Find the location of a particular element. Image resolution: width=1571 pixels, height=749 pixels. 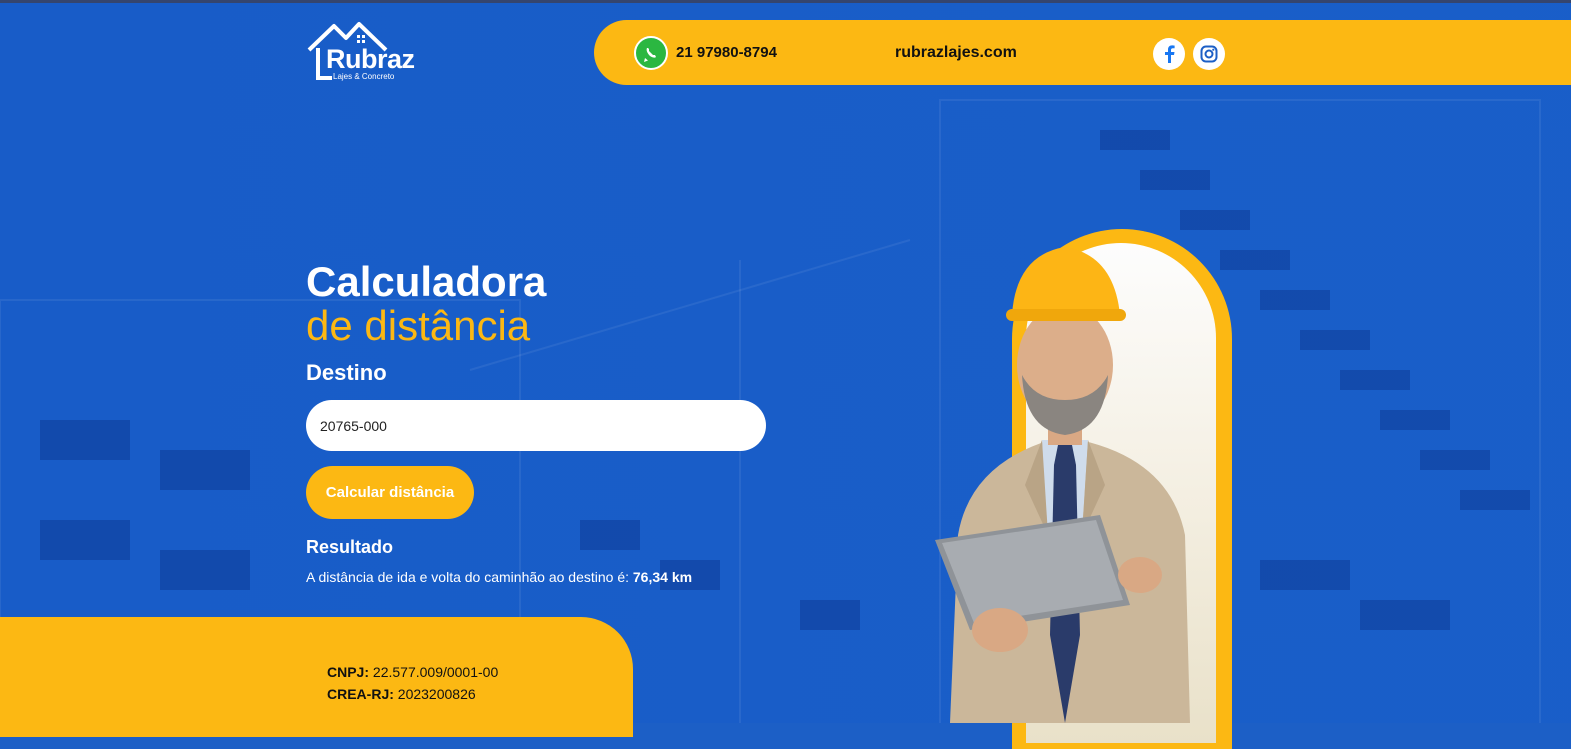

facebook-icon is located at coordinates (1169, 54).